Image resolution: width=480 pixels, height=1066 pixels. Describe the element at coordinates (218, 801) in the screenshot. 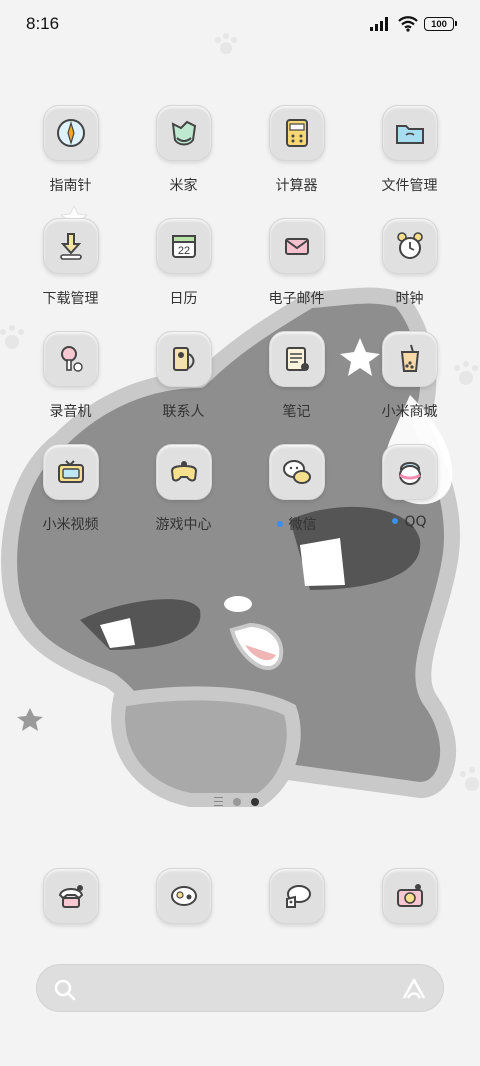

I see `page-menu-icon` at that location.